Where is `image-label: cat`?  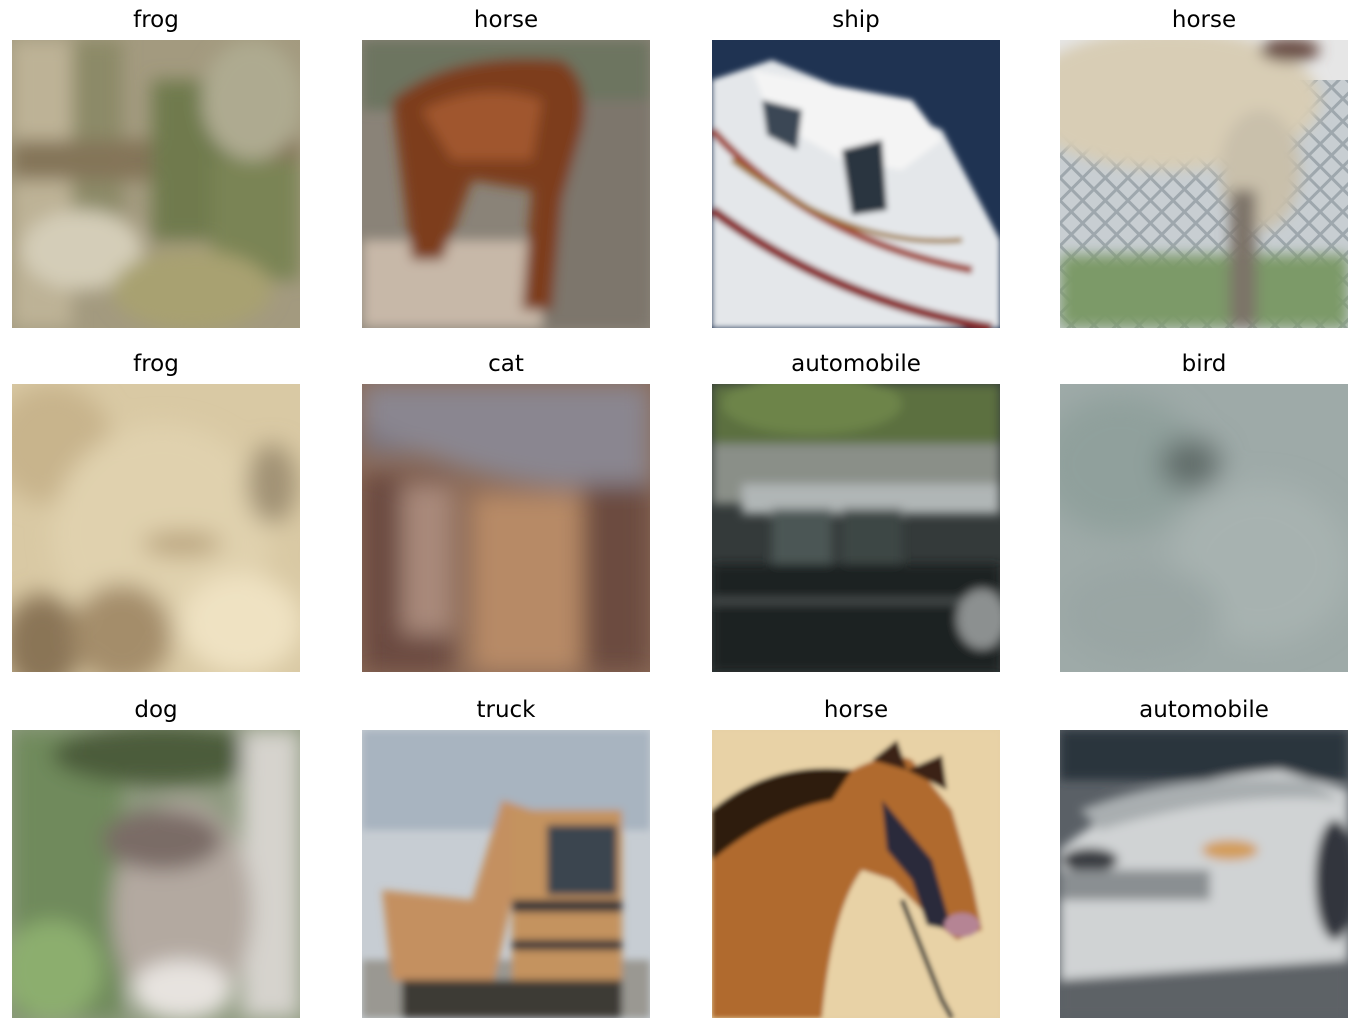 image-label: cat is located at coordinates (506, 364).